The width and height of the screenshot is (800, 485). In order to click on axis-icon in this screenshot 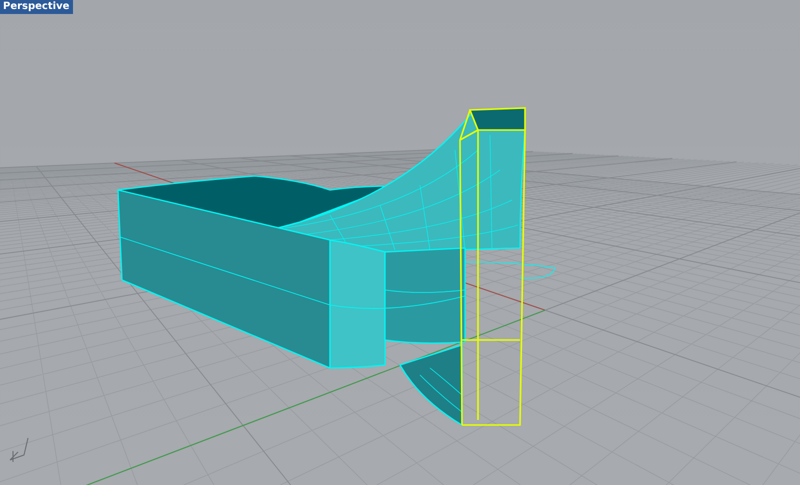, I will do `click(19, 450)`.